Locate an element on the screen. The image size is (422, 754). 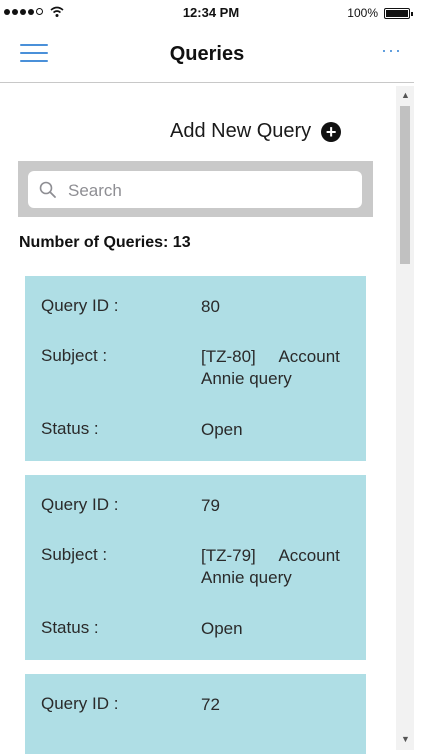
add-new-query-button: Add New Query + is located at coordinates (256, 131).